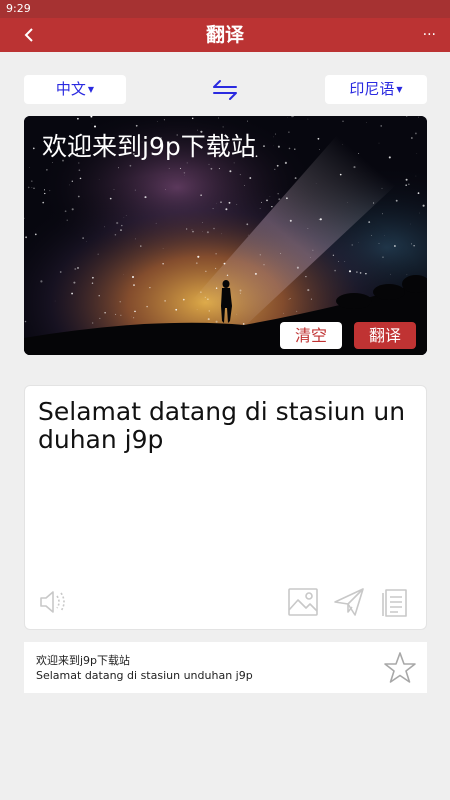 This screenshot has width=450, height=800. I want to click on image-icon, so click(303, 602).